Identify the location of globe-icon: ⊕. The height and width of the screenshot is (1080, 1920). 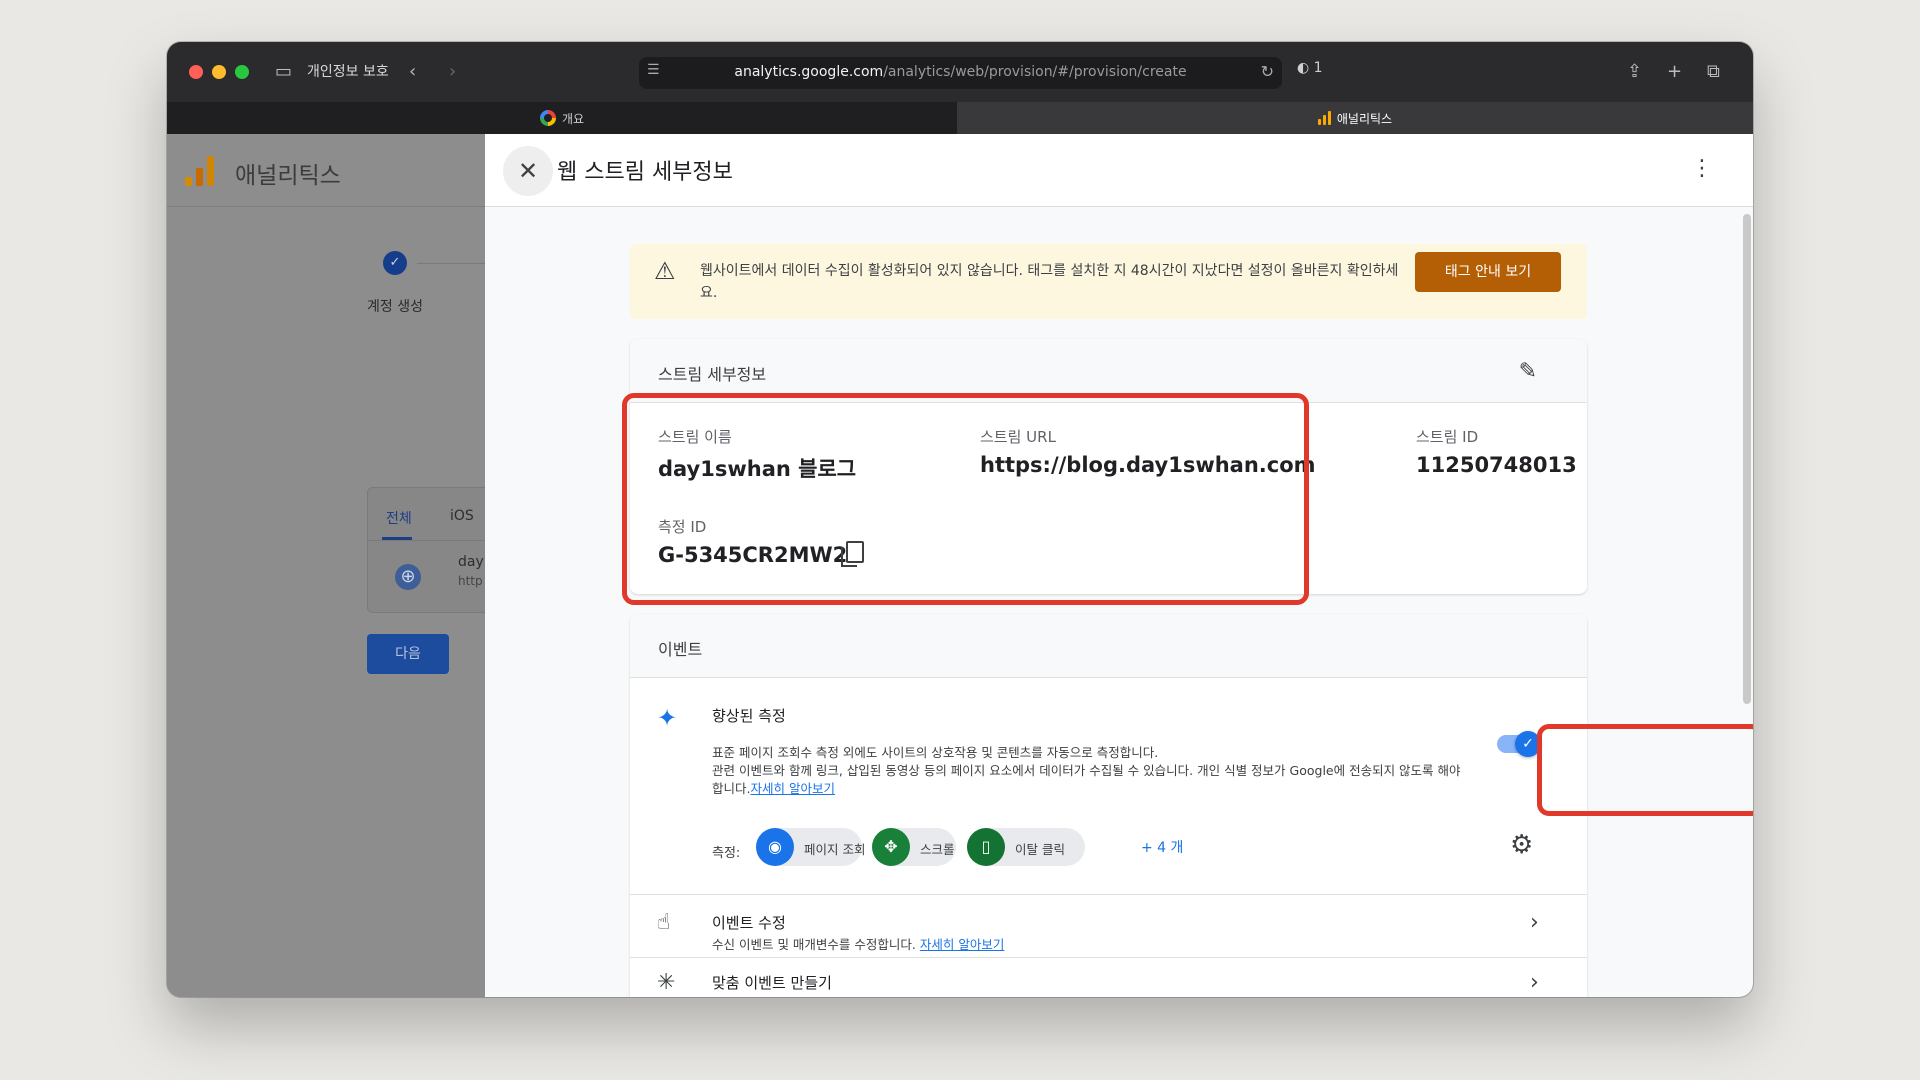
(408, 577).